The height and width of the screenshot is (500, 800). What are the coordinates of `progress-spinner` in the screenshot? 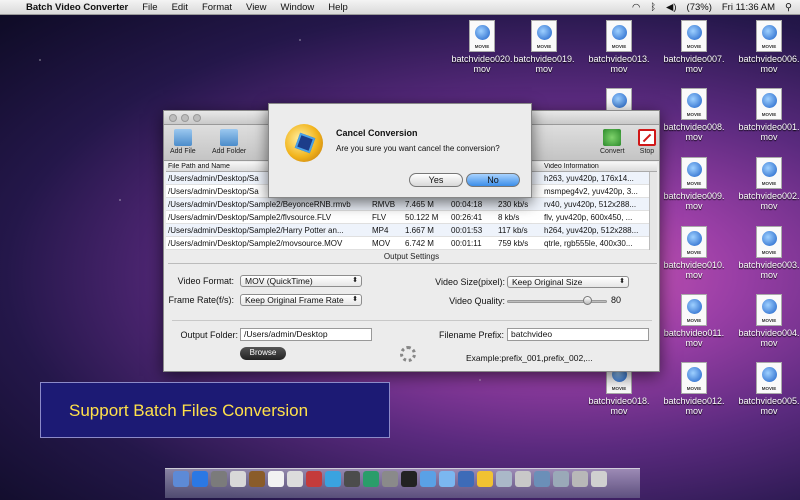 It's located at (408, 354).